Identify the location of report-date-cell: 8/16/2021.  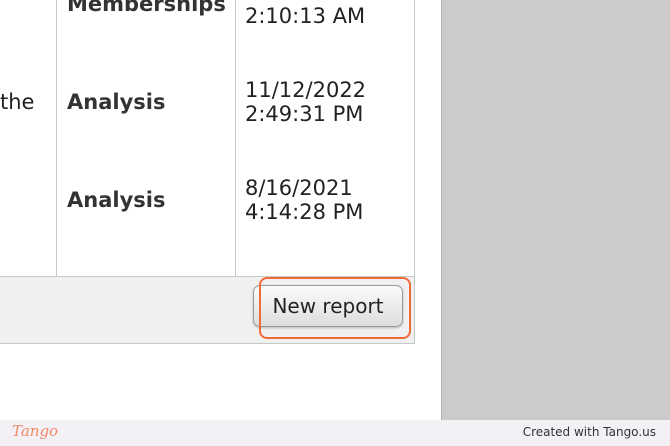
(299, 188).